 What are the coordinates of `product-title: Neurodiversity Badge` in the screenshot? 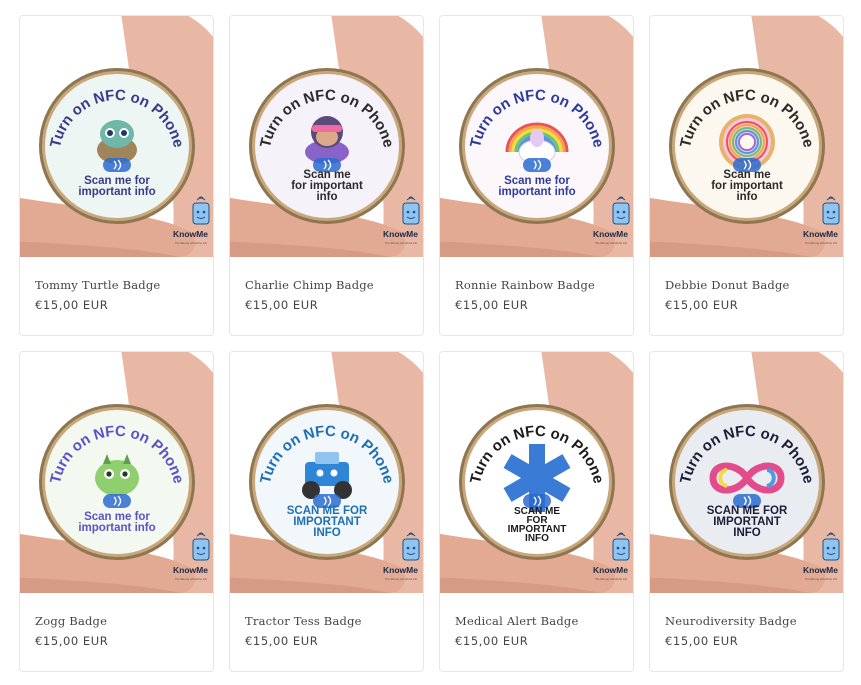 It's located at (731, 621).